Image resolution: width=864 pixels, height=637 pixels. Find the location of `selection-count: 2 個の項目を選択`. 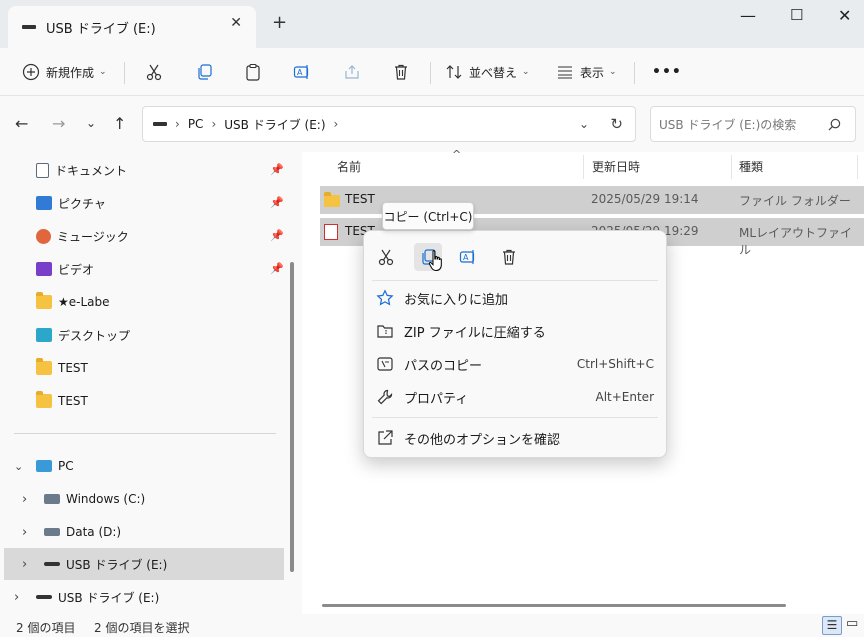

selection-count: 2 個の項目を選択 is located at coordinates (142, 628).